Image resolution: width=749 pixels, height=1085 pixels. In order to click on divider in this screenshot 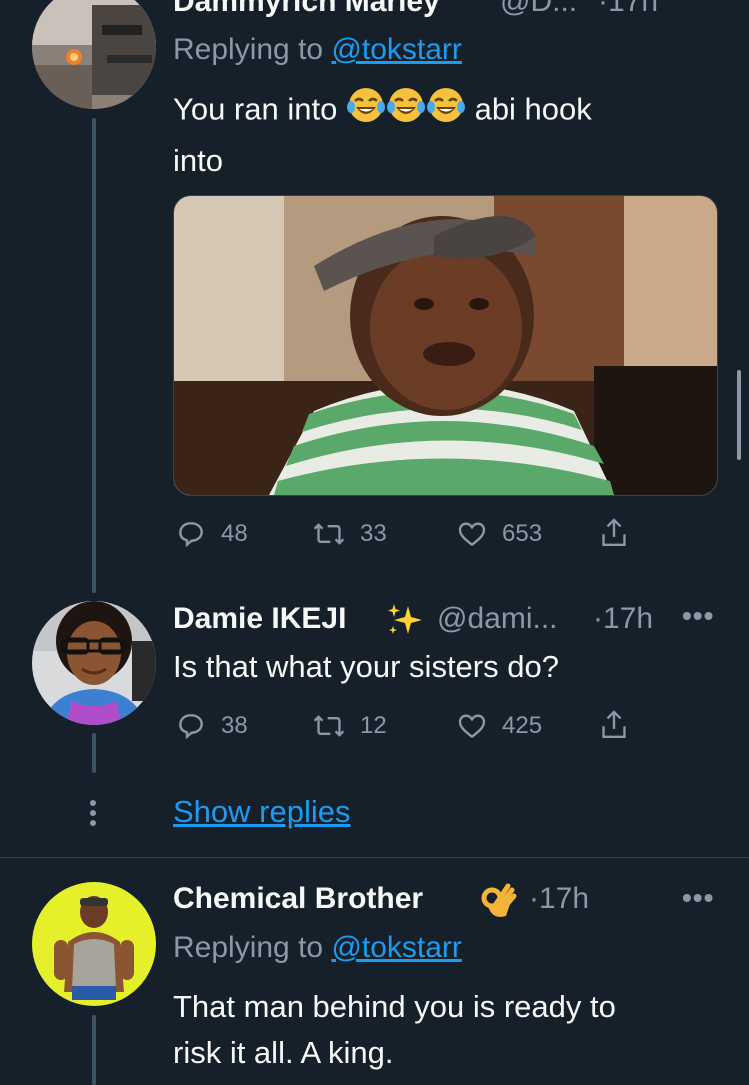, I will do `click(374, 857)`.